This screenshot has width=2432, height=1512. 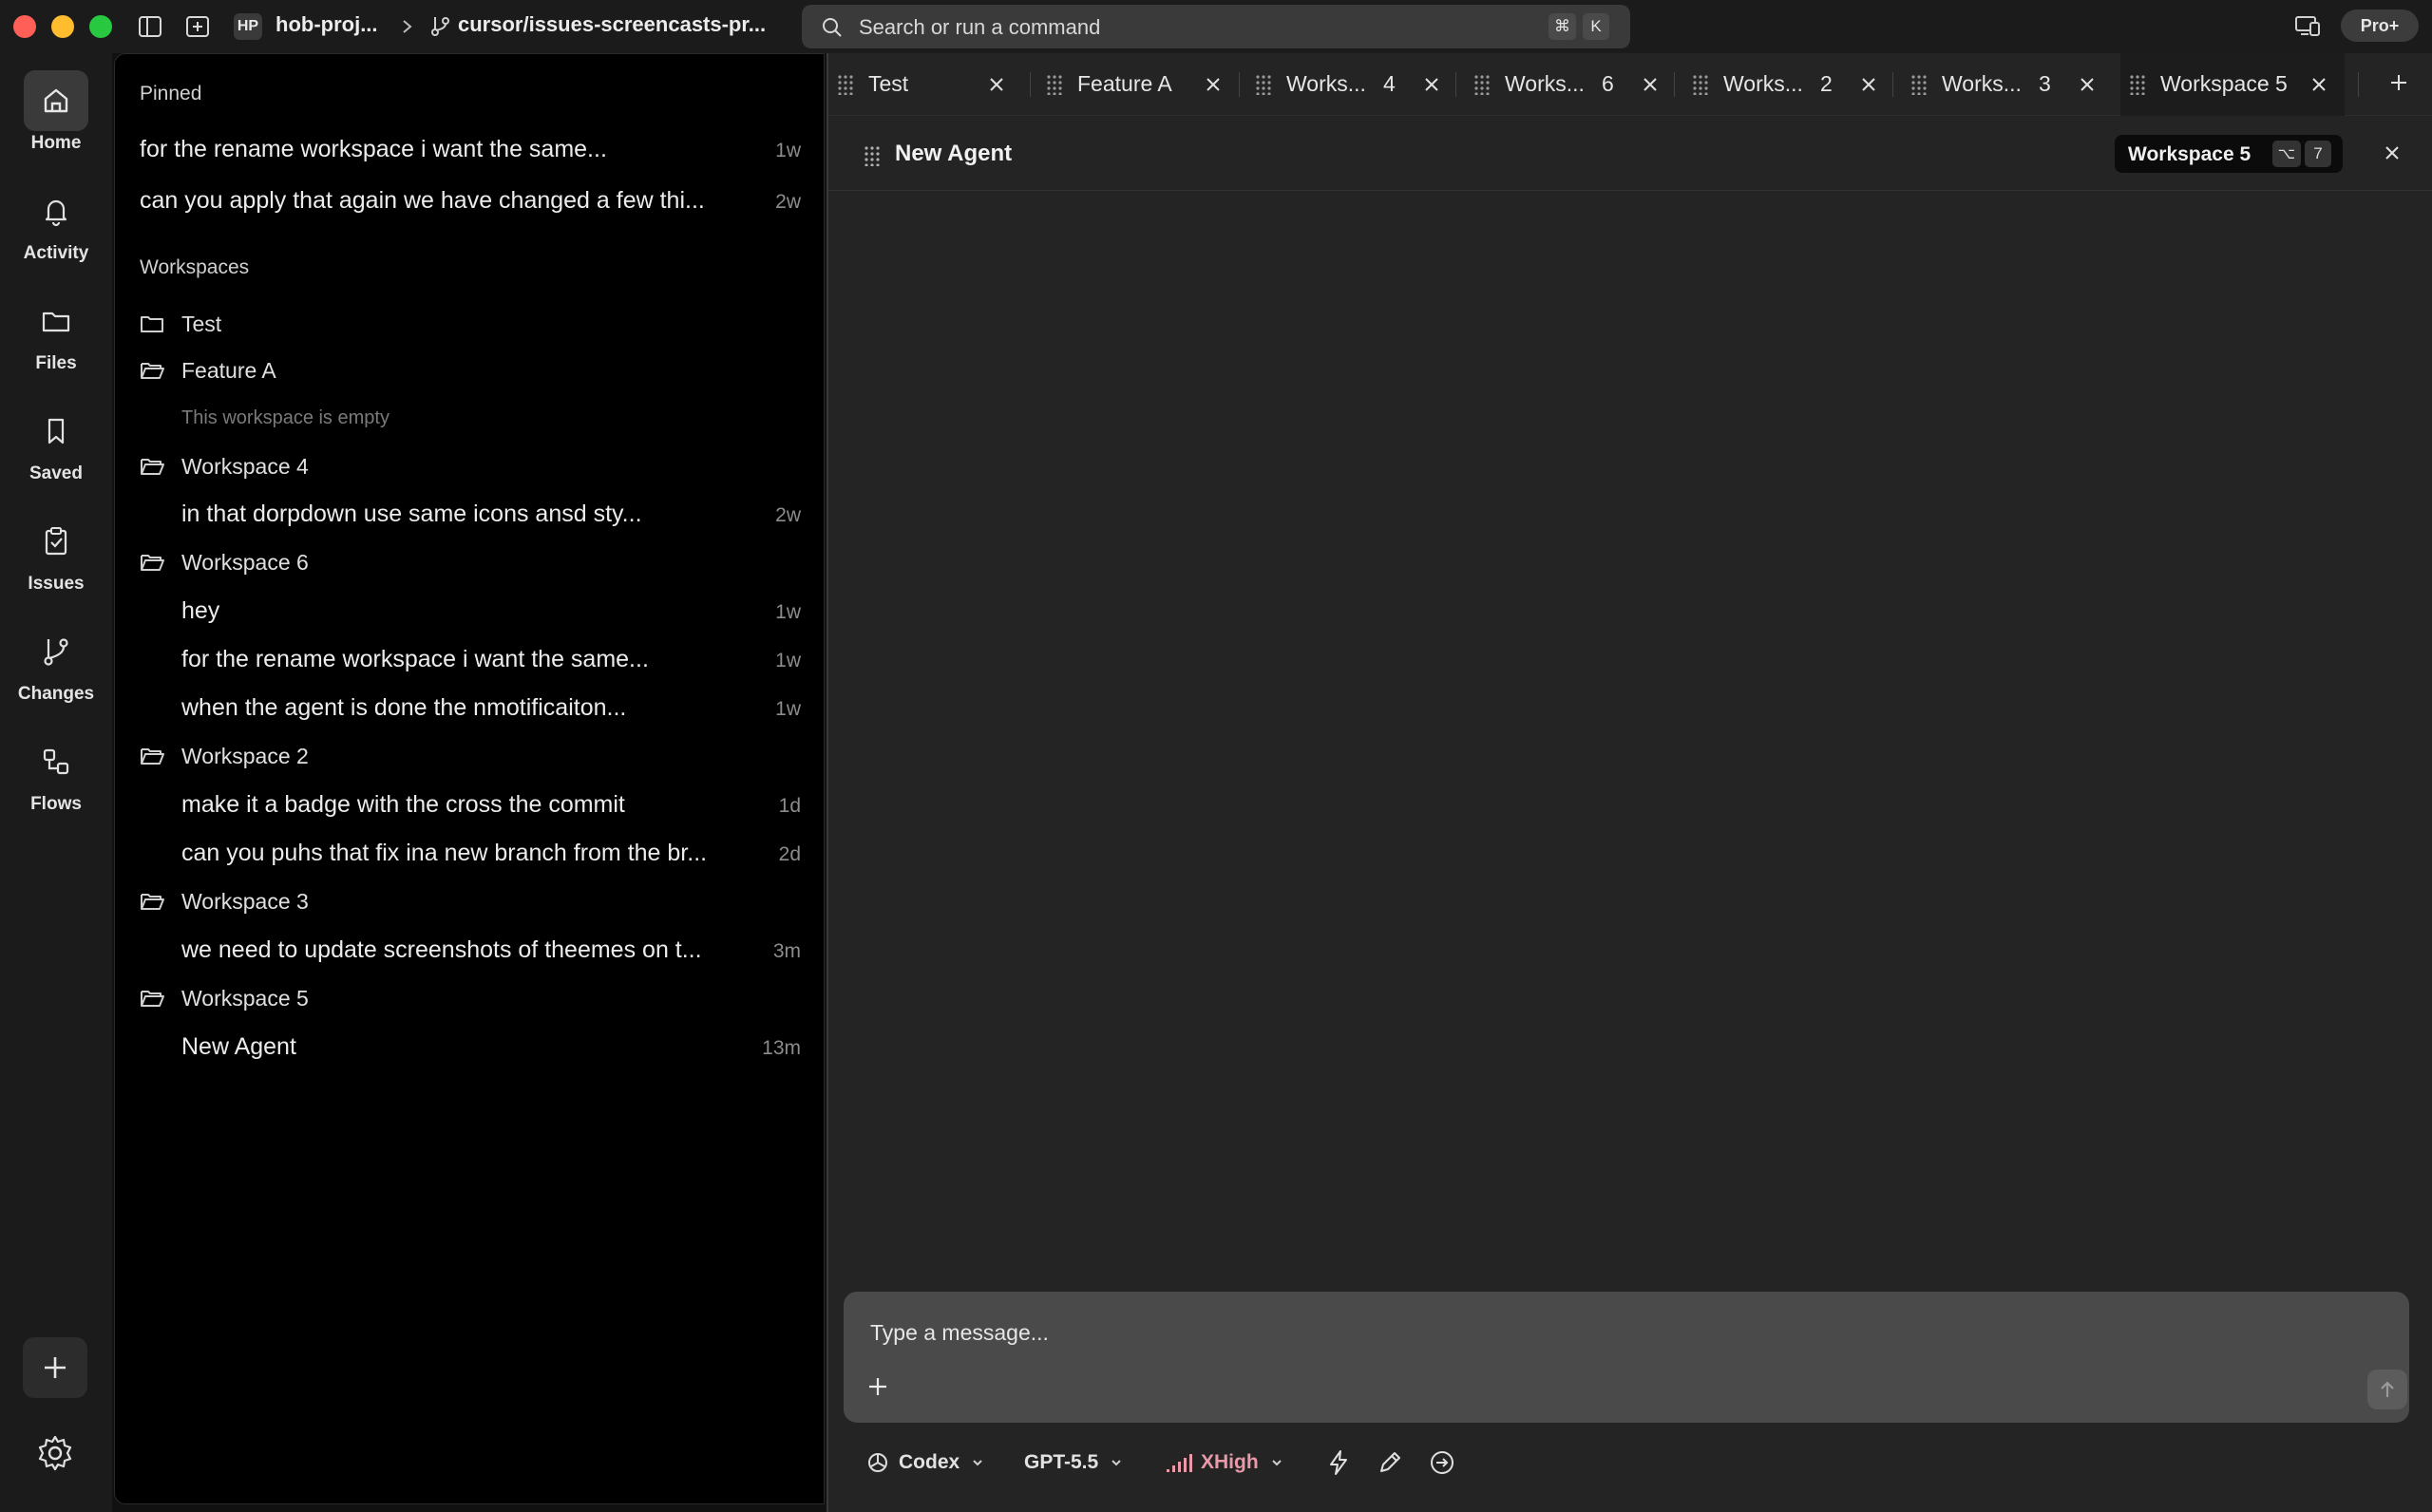 I want to click on chat-age: 2w, so click(x=788, y=202).